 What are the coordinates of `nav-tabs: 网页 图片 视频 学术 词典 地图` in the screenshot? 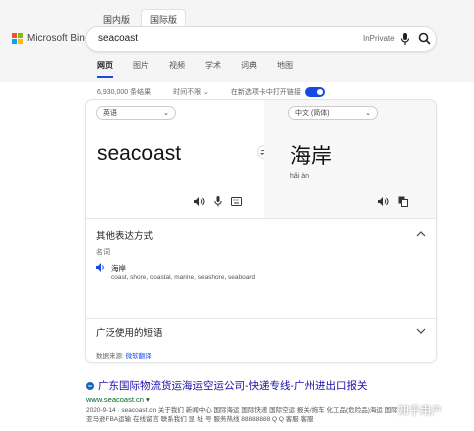 It's located at (195, 69).